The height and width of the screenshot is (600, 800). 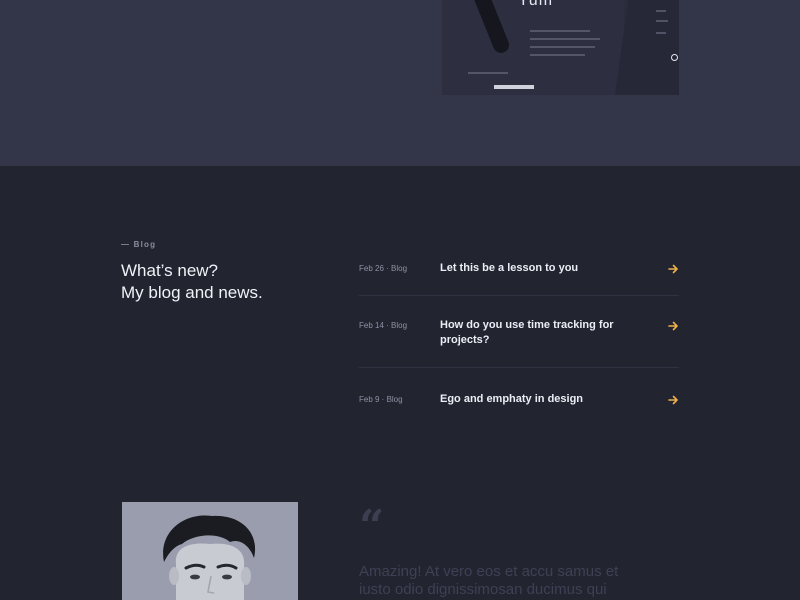 I want to click on mockup-title-glyphs: Yum, so click(x=536, y=4).